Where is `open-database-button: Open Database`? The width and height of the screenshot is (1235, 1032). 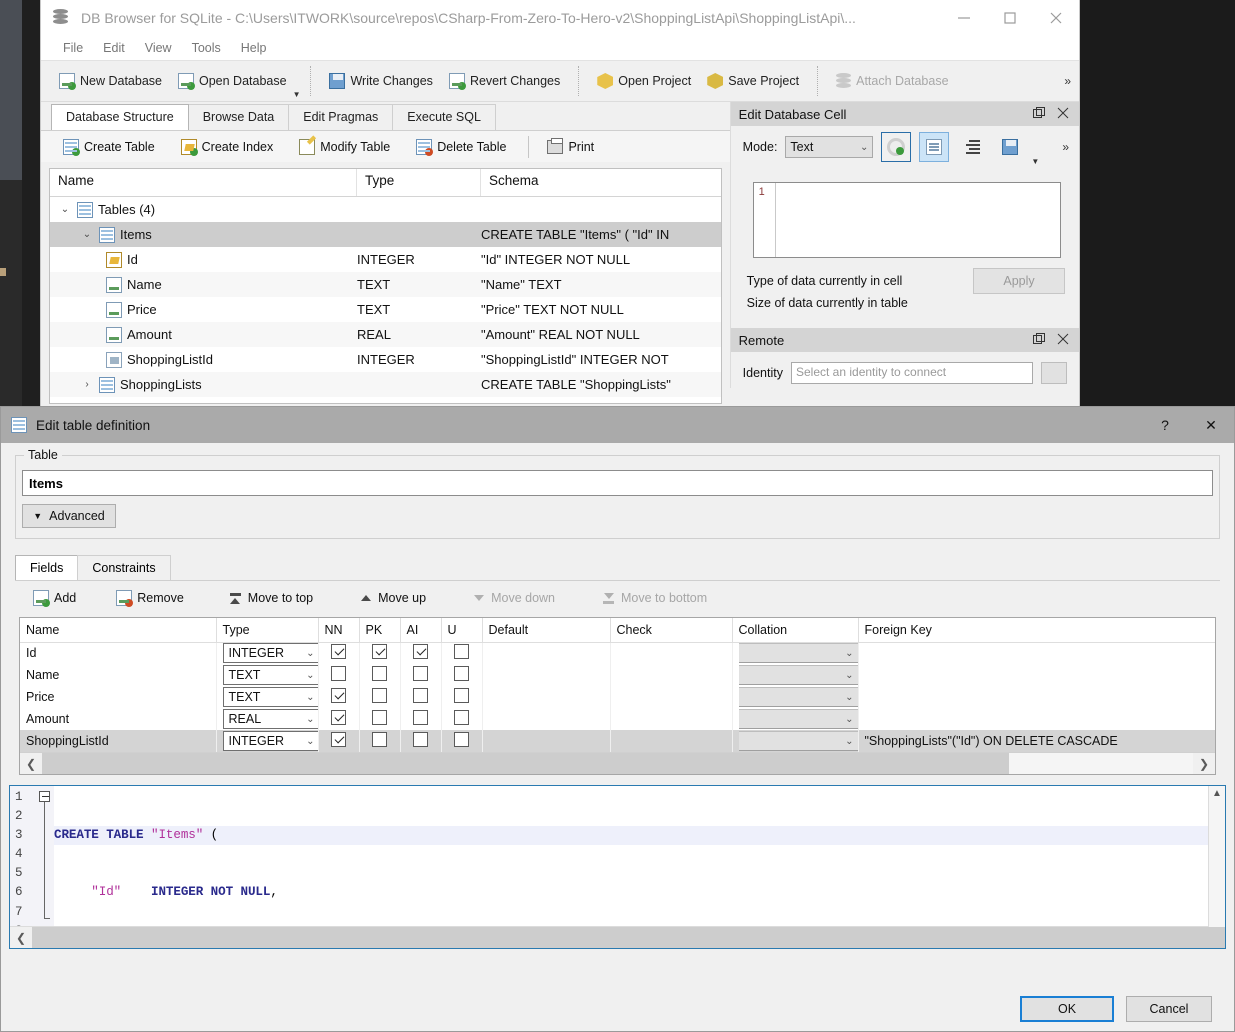 open-database-button: Open Database is located at coordinates (232, 81).